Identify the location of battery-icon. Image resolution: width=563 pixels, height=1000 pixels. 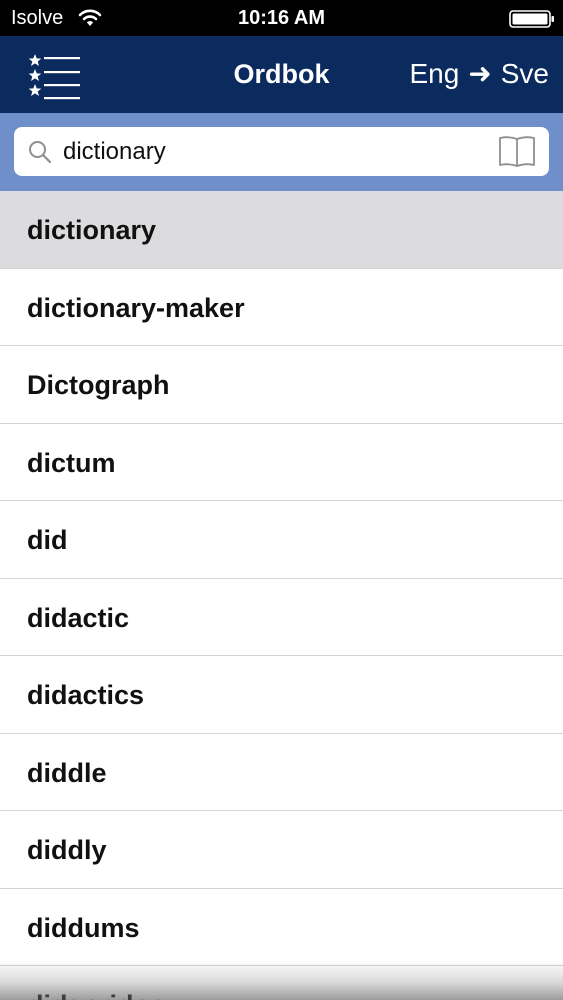
(532, 19).